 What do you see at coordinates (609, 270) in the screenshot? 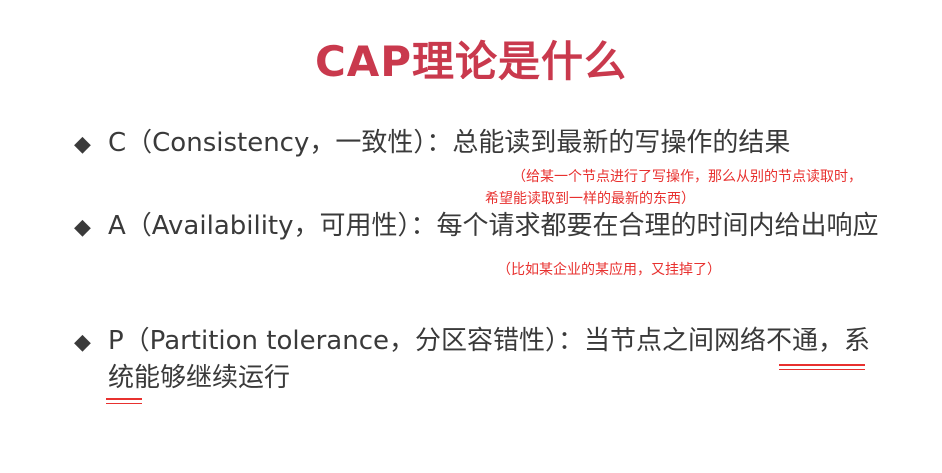
I see `availability-annotation: （比如某企业的某应用，又挂掉了）` at bounding box center [609, 270].